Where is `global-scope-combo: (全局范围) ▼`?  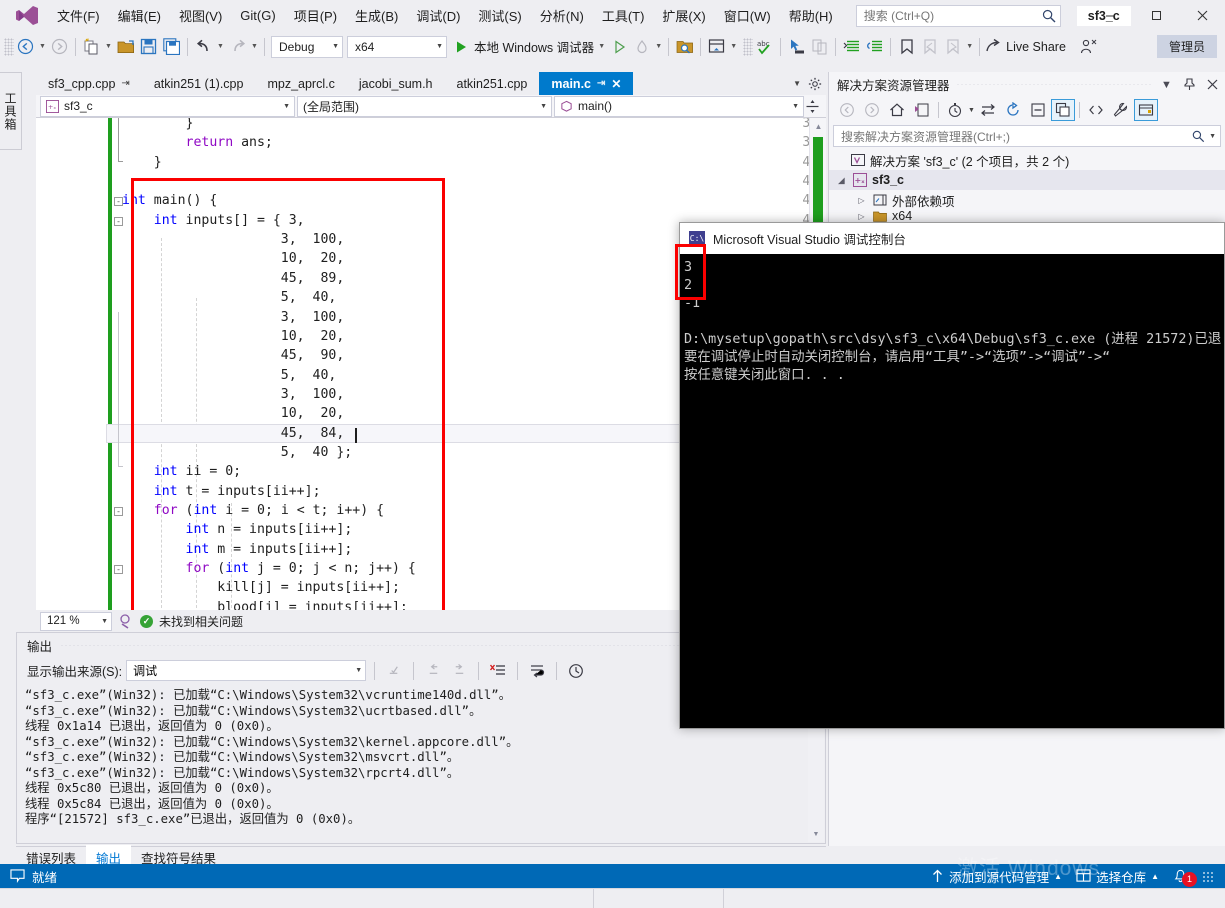 global-scope-combo: (全局范围) ▼ is located at coordinates (424, 106).